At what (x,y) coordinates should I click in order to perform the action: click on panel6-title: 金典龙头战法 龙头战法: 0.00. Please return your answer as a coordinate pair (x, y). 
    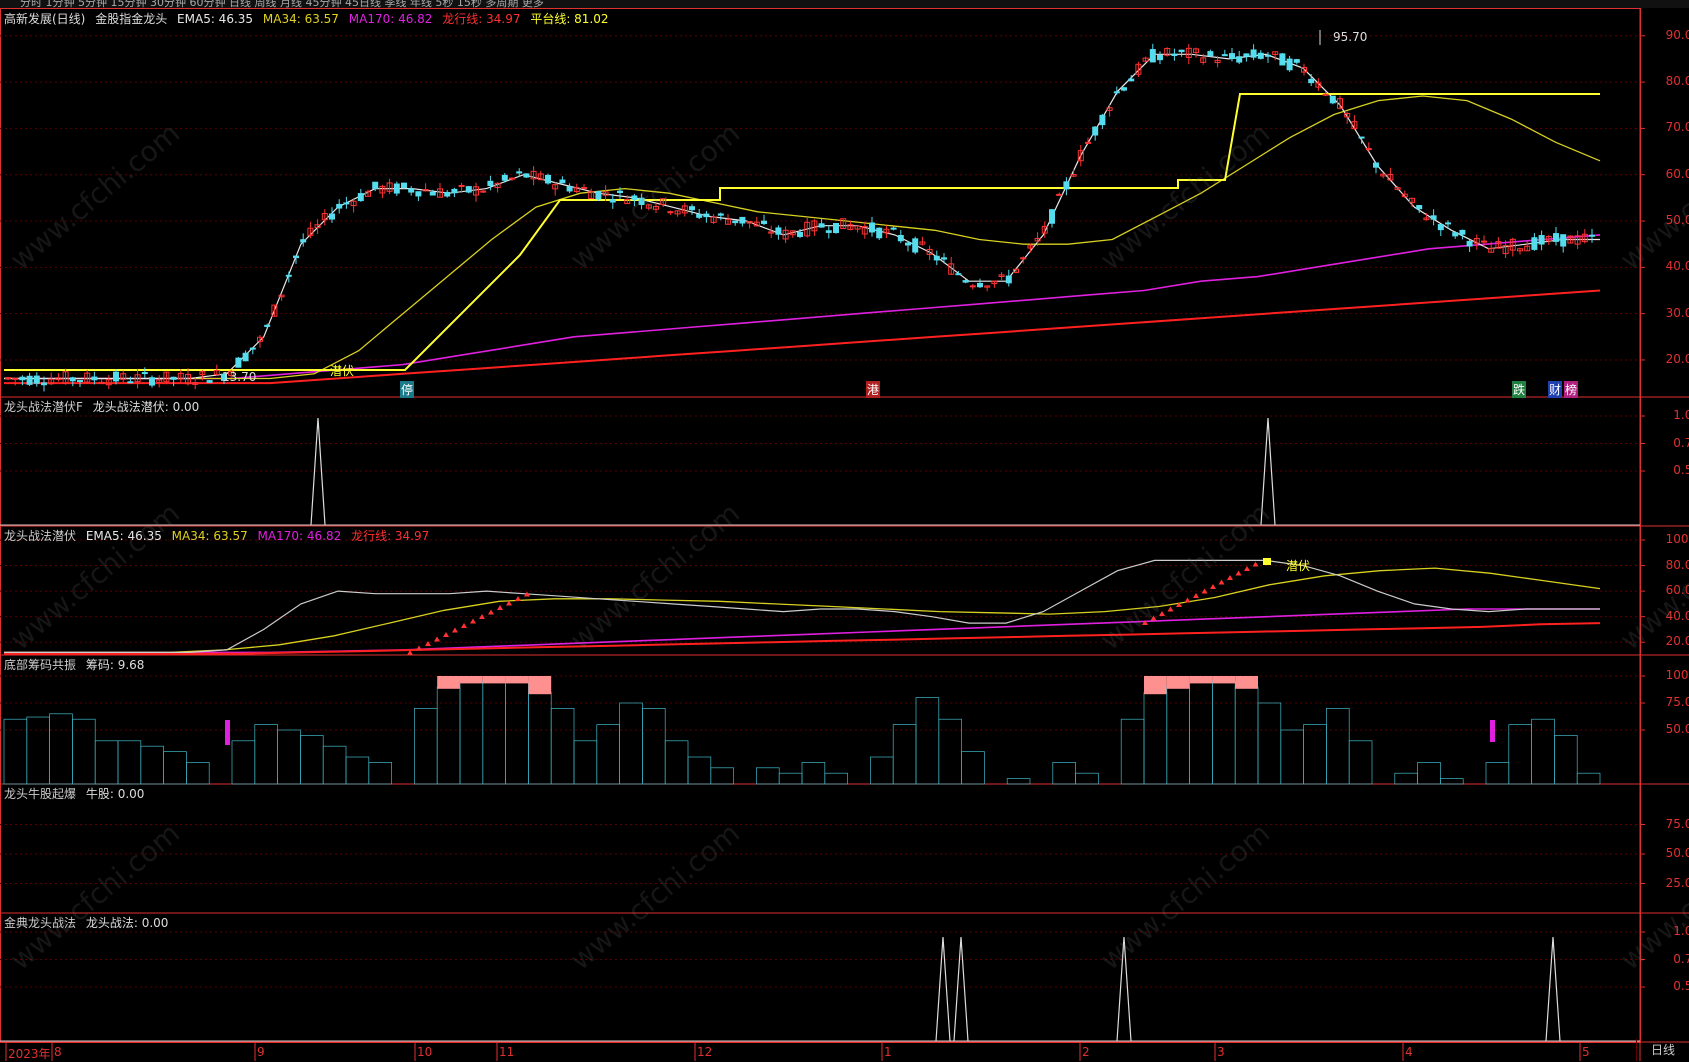
    Looking at the image, I should click on (89, 922).